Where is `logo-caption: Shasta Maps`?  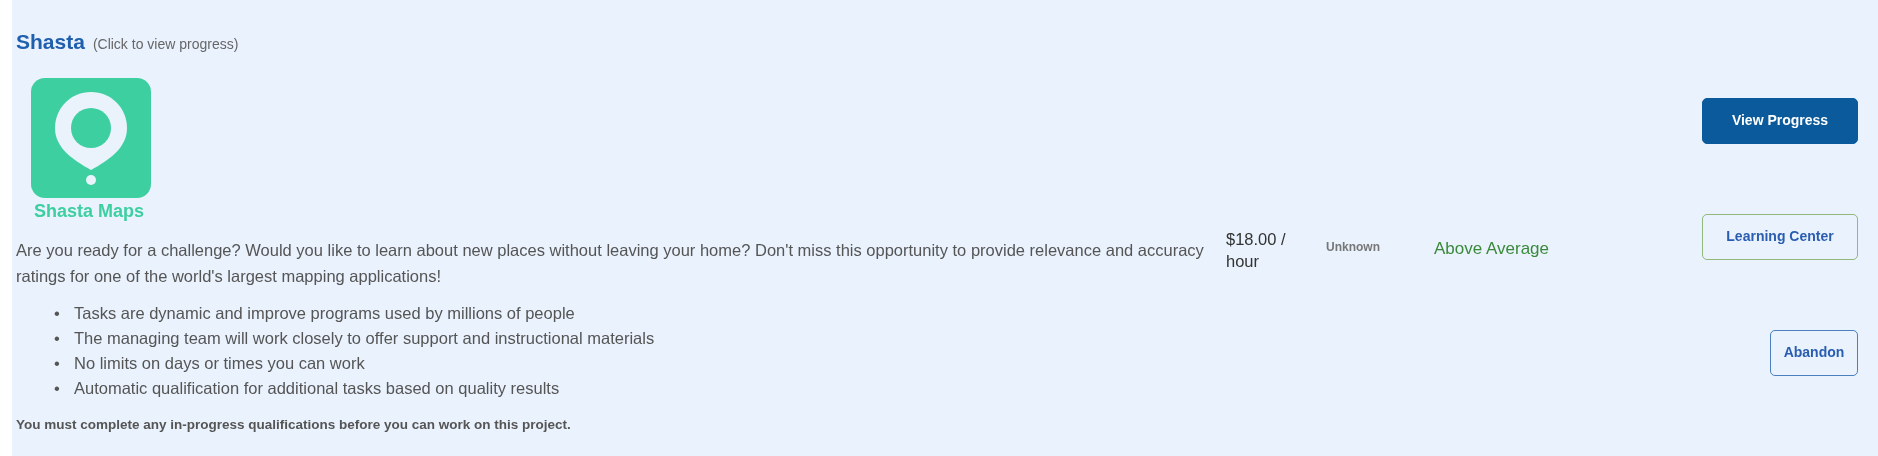
logo-caption: Shasta Maps is located at coordinates (89, 211).